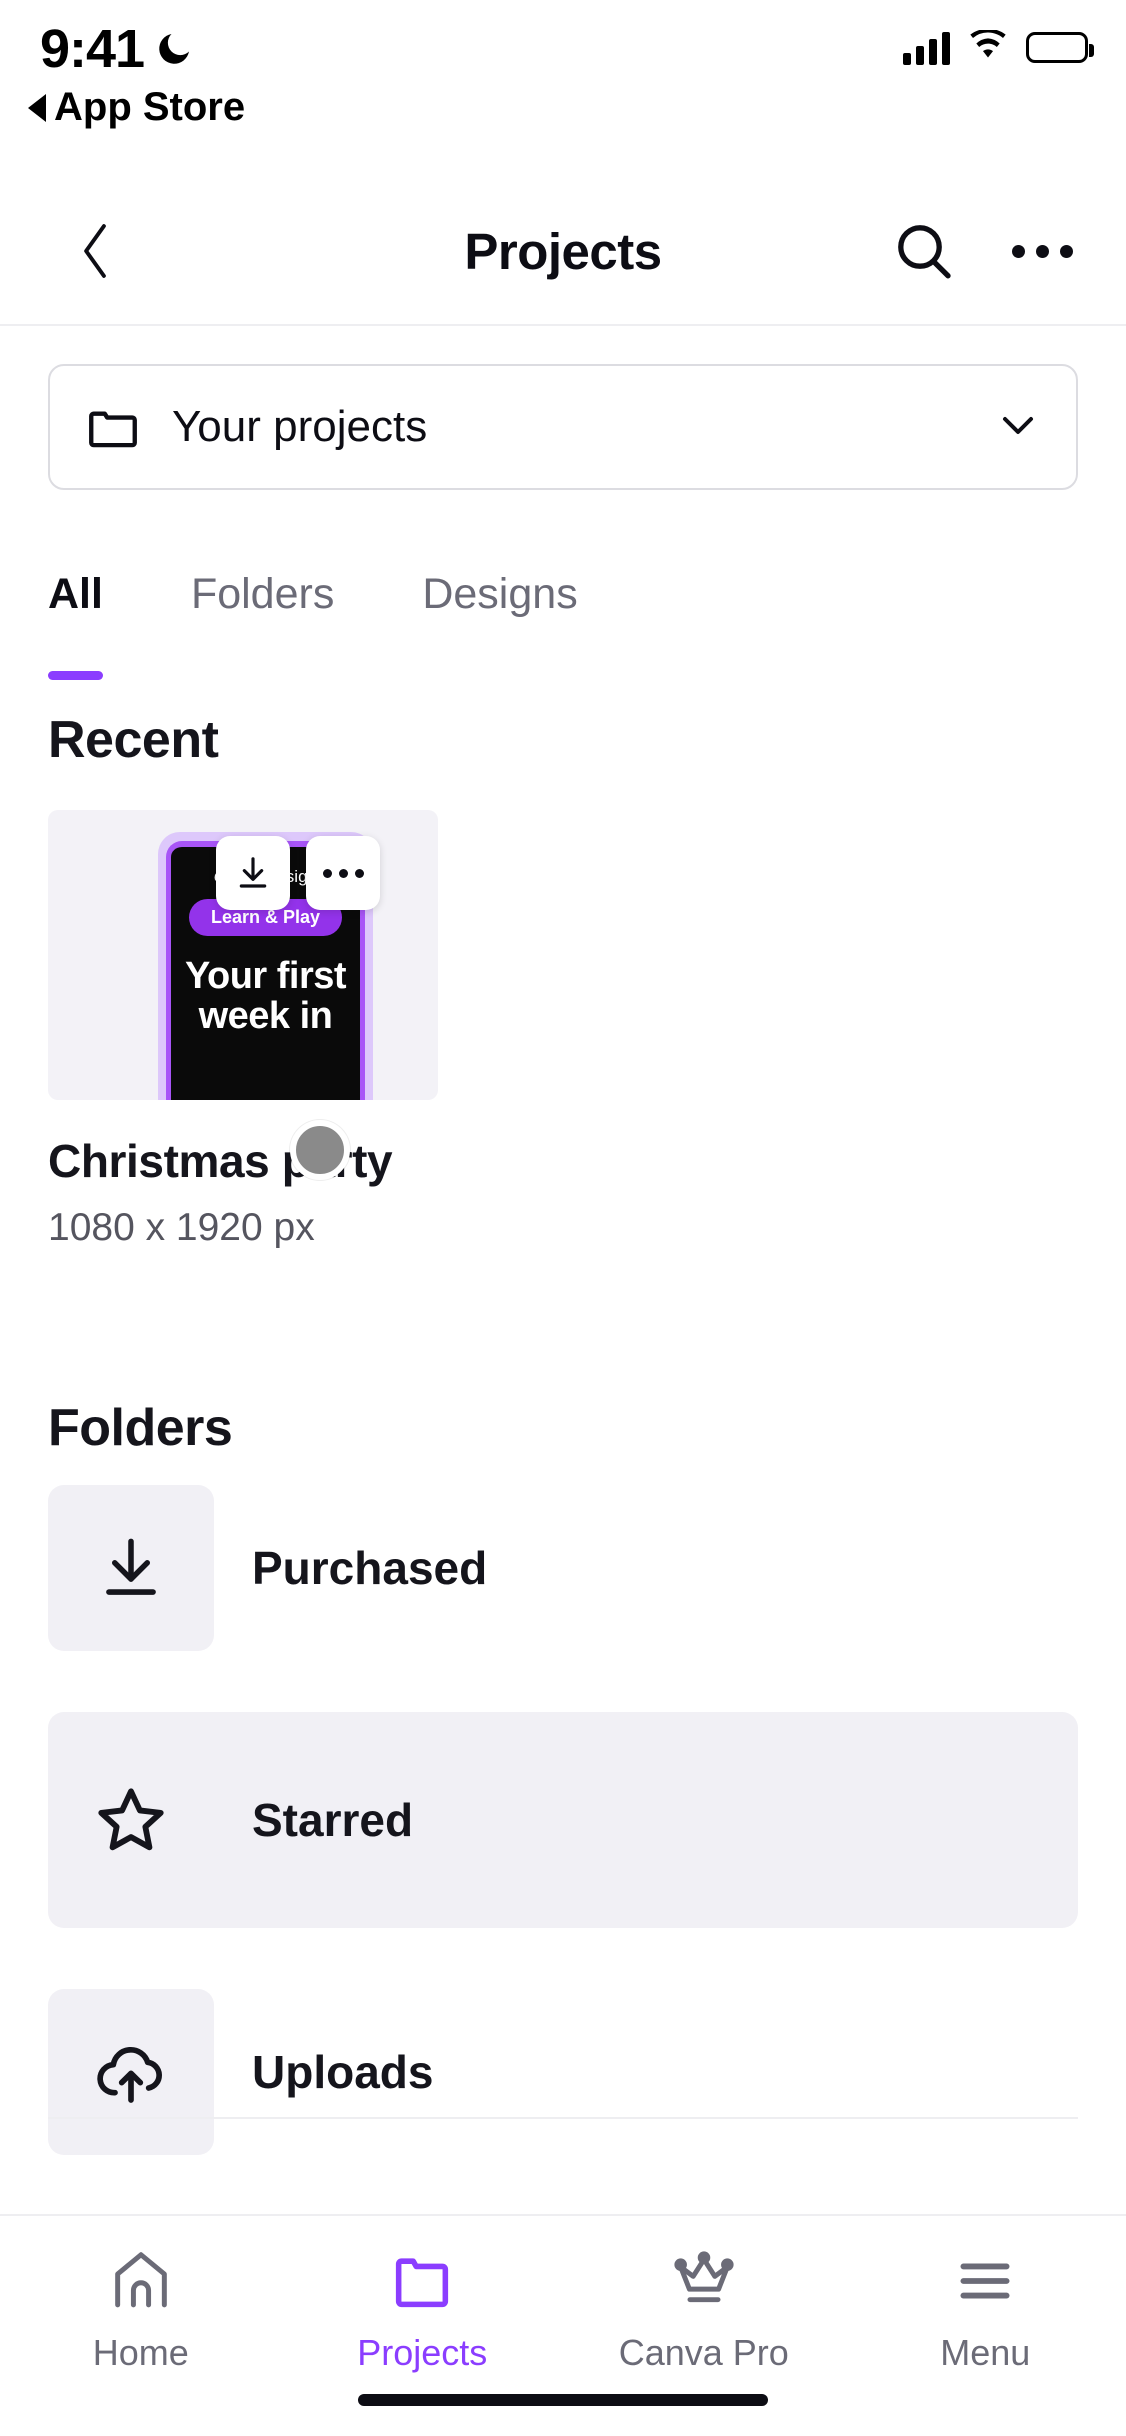  Describe the element at coordinates (75, 625) in the screenshot. I see `tab-all: All` at that location.